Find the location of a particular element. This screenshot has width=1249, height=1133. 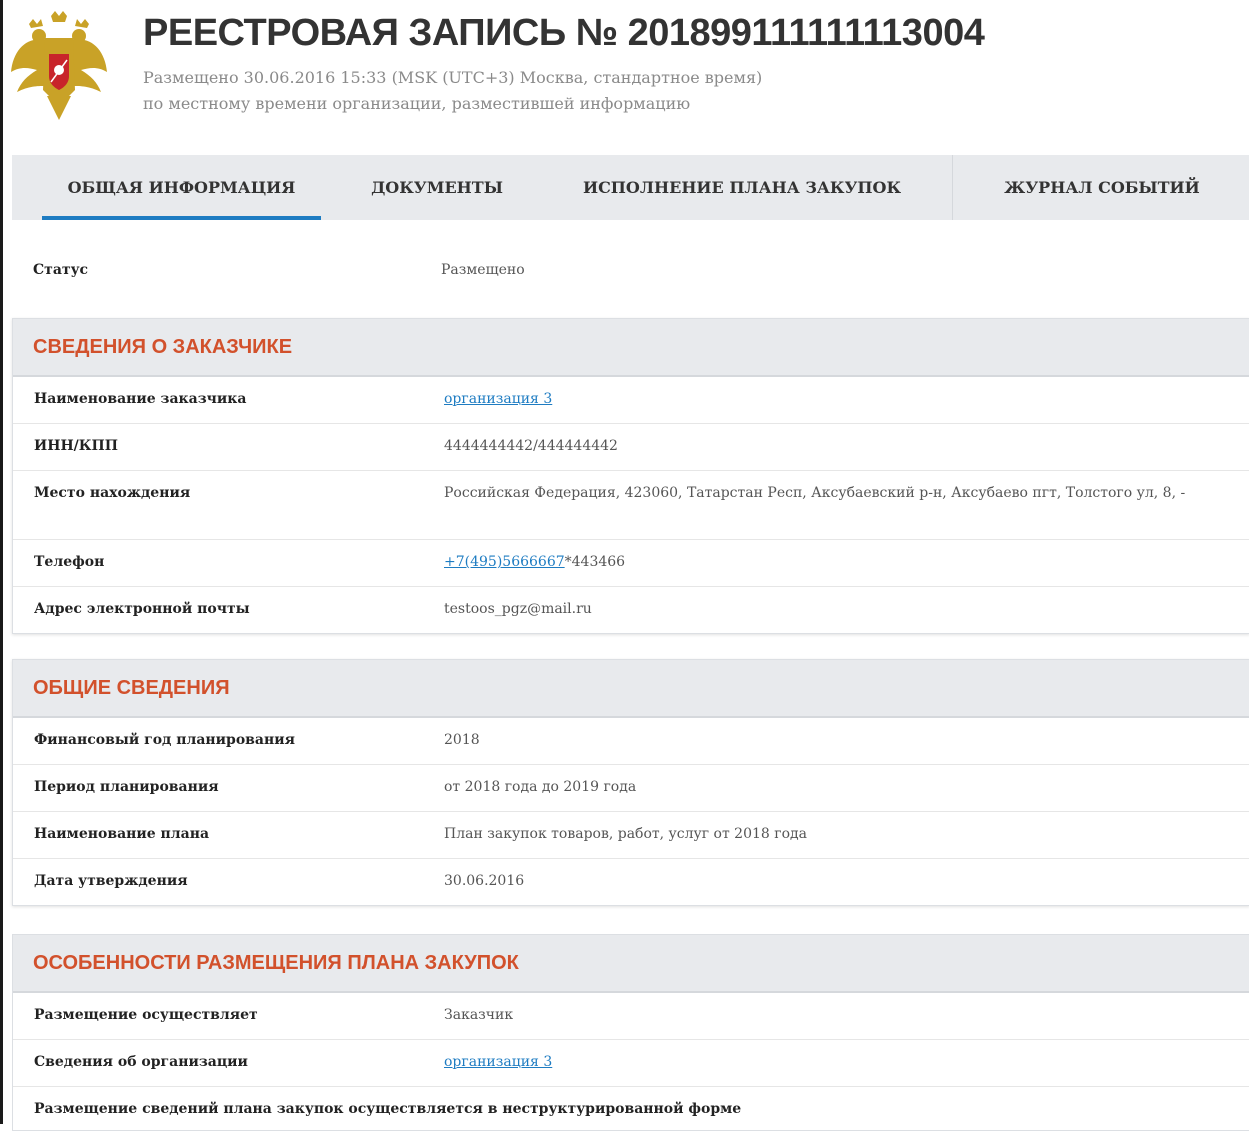

phone-value: +7(495)5666667*443466 is located at coordinates (534, 562).